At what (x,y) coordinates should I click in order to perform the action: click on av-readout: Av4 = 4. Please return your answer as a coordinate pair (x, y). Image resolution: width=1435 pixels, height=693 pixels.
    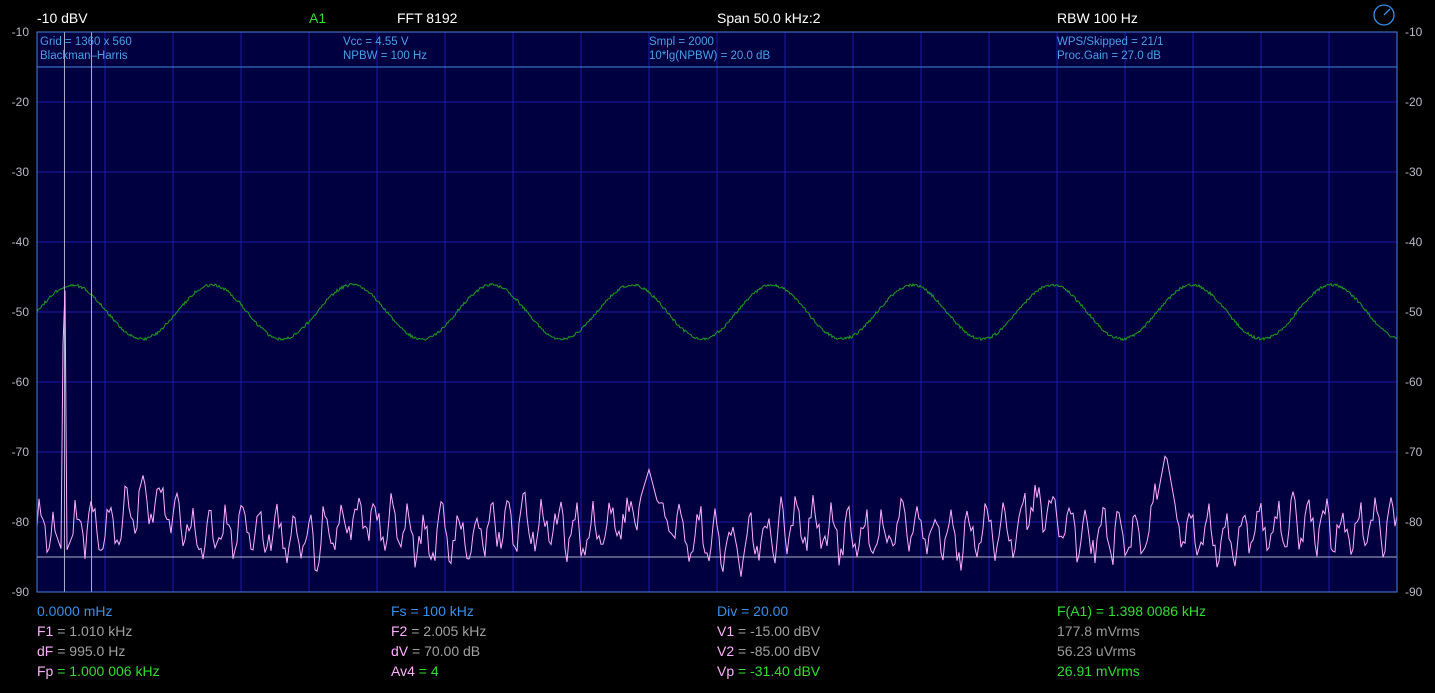
    Looking at the image, I should click on (415, 671).